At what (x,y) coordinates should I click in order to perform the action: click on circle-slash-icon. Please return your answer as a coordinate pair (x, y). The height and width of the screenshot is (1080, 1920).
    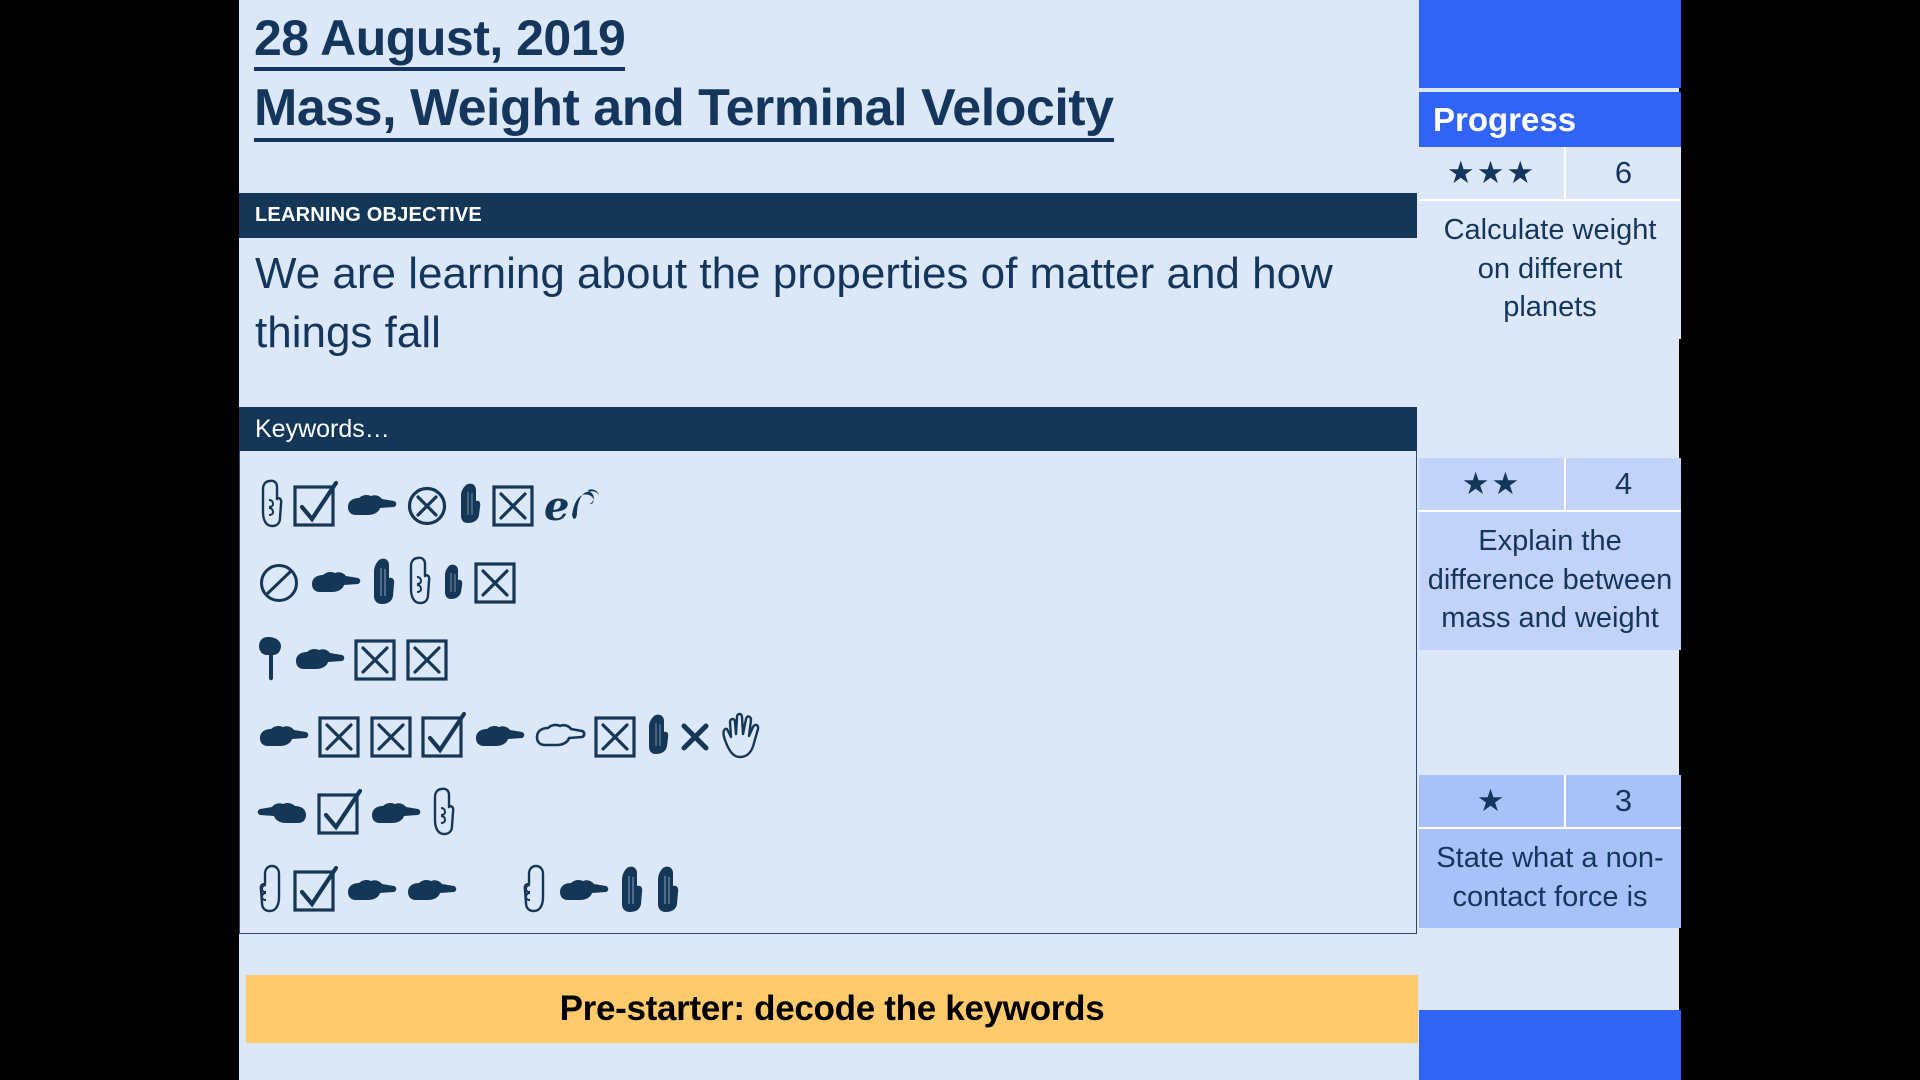
    Looking at the image, I should click on (279, 581).